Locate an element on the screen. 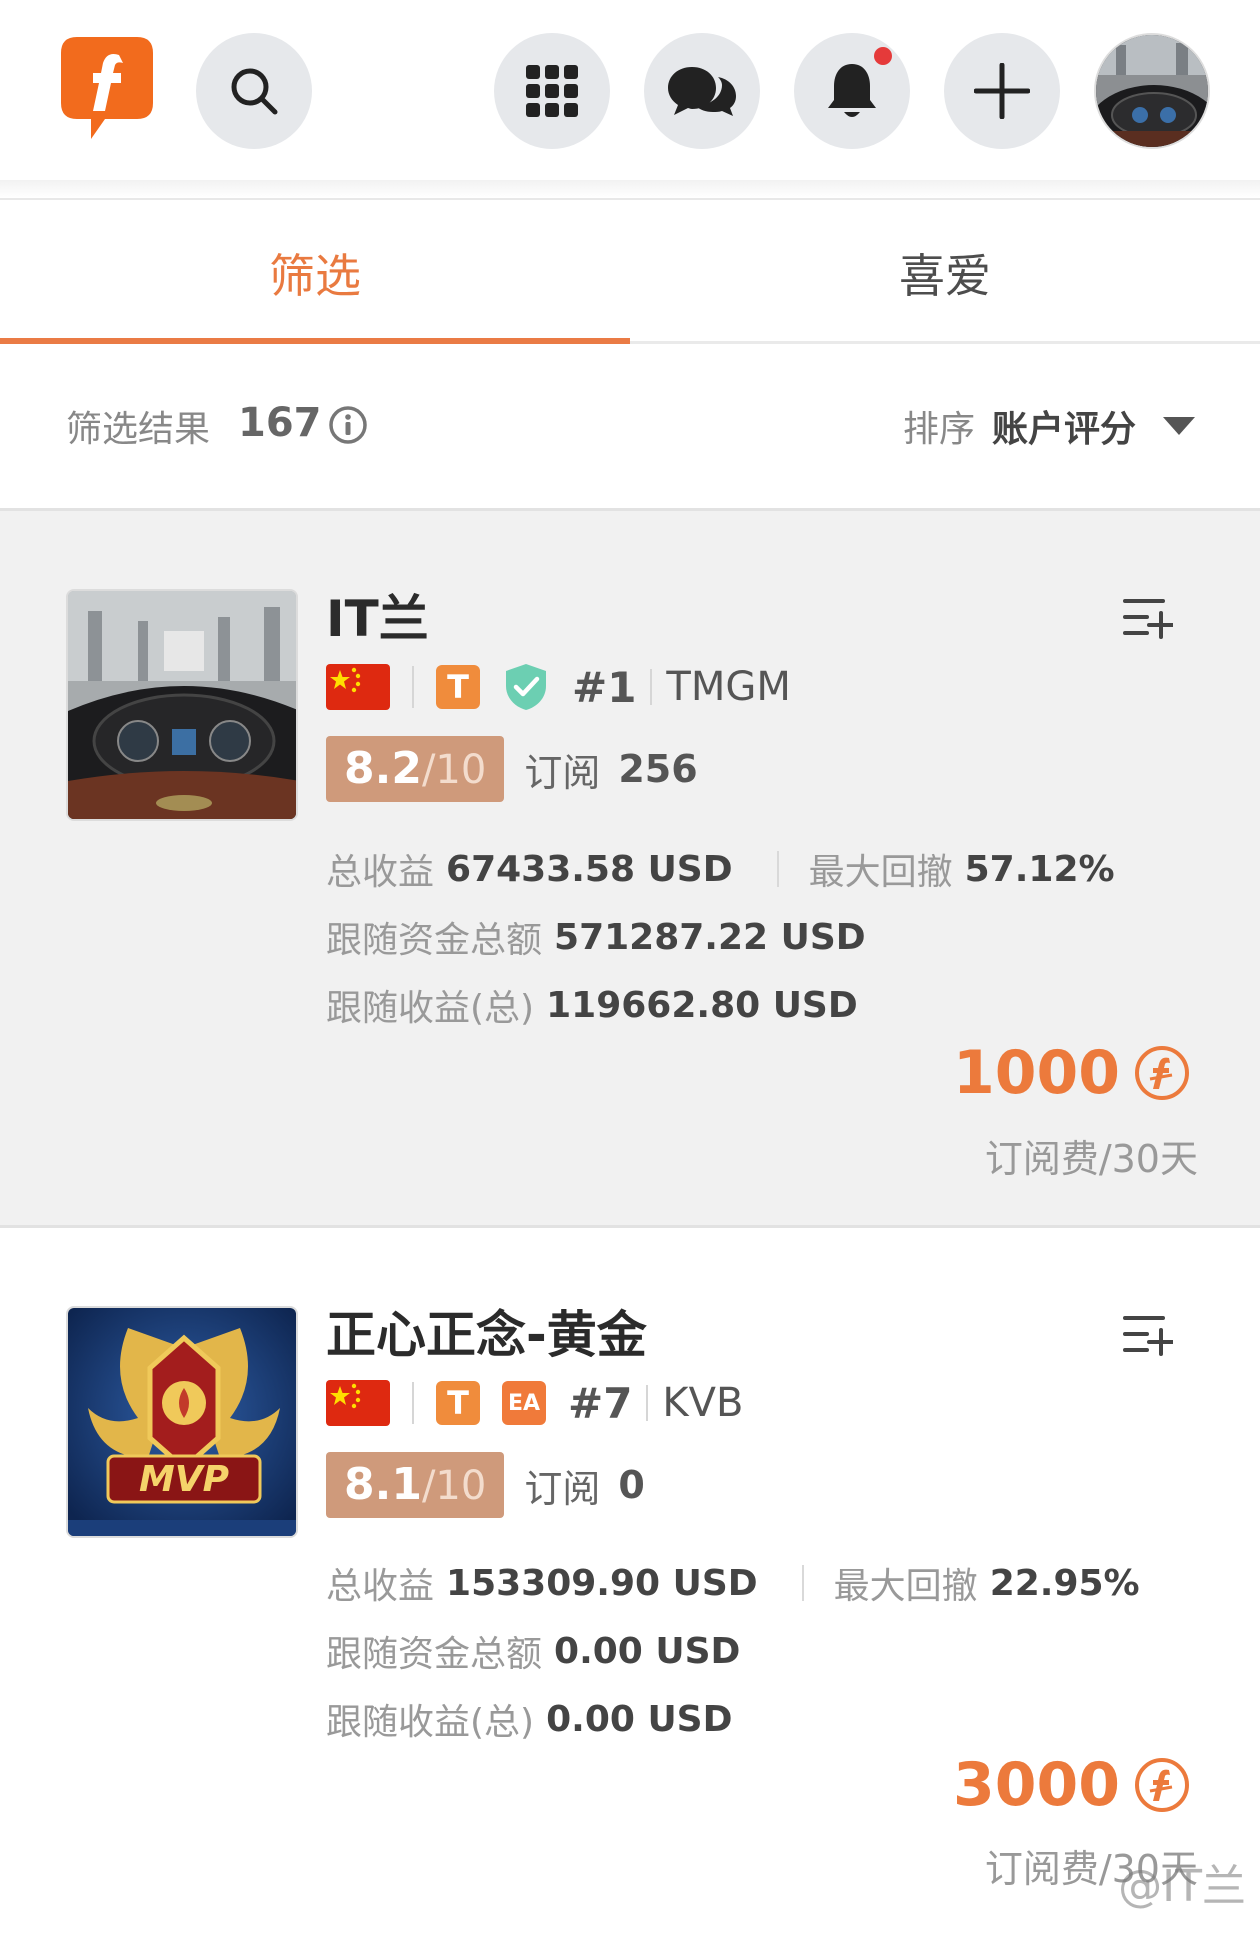  ea-badge: EA is located at coordinates (524, 1403).